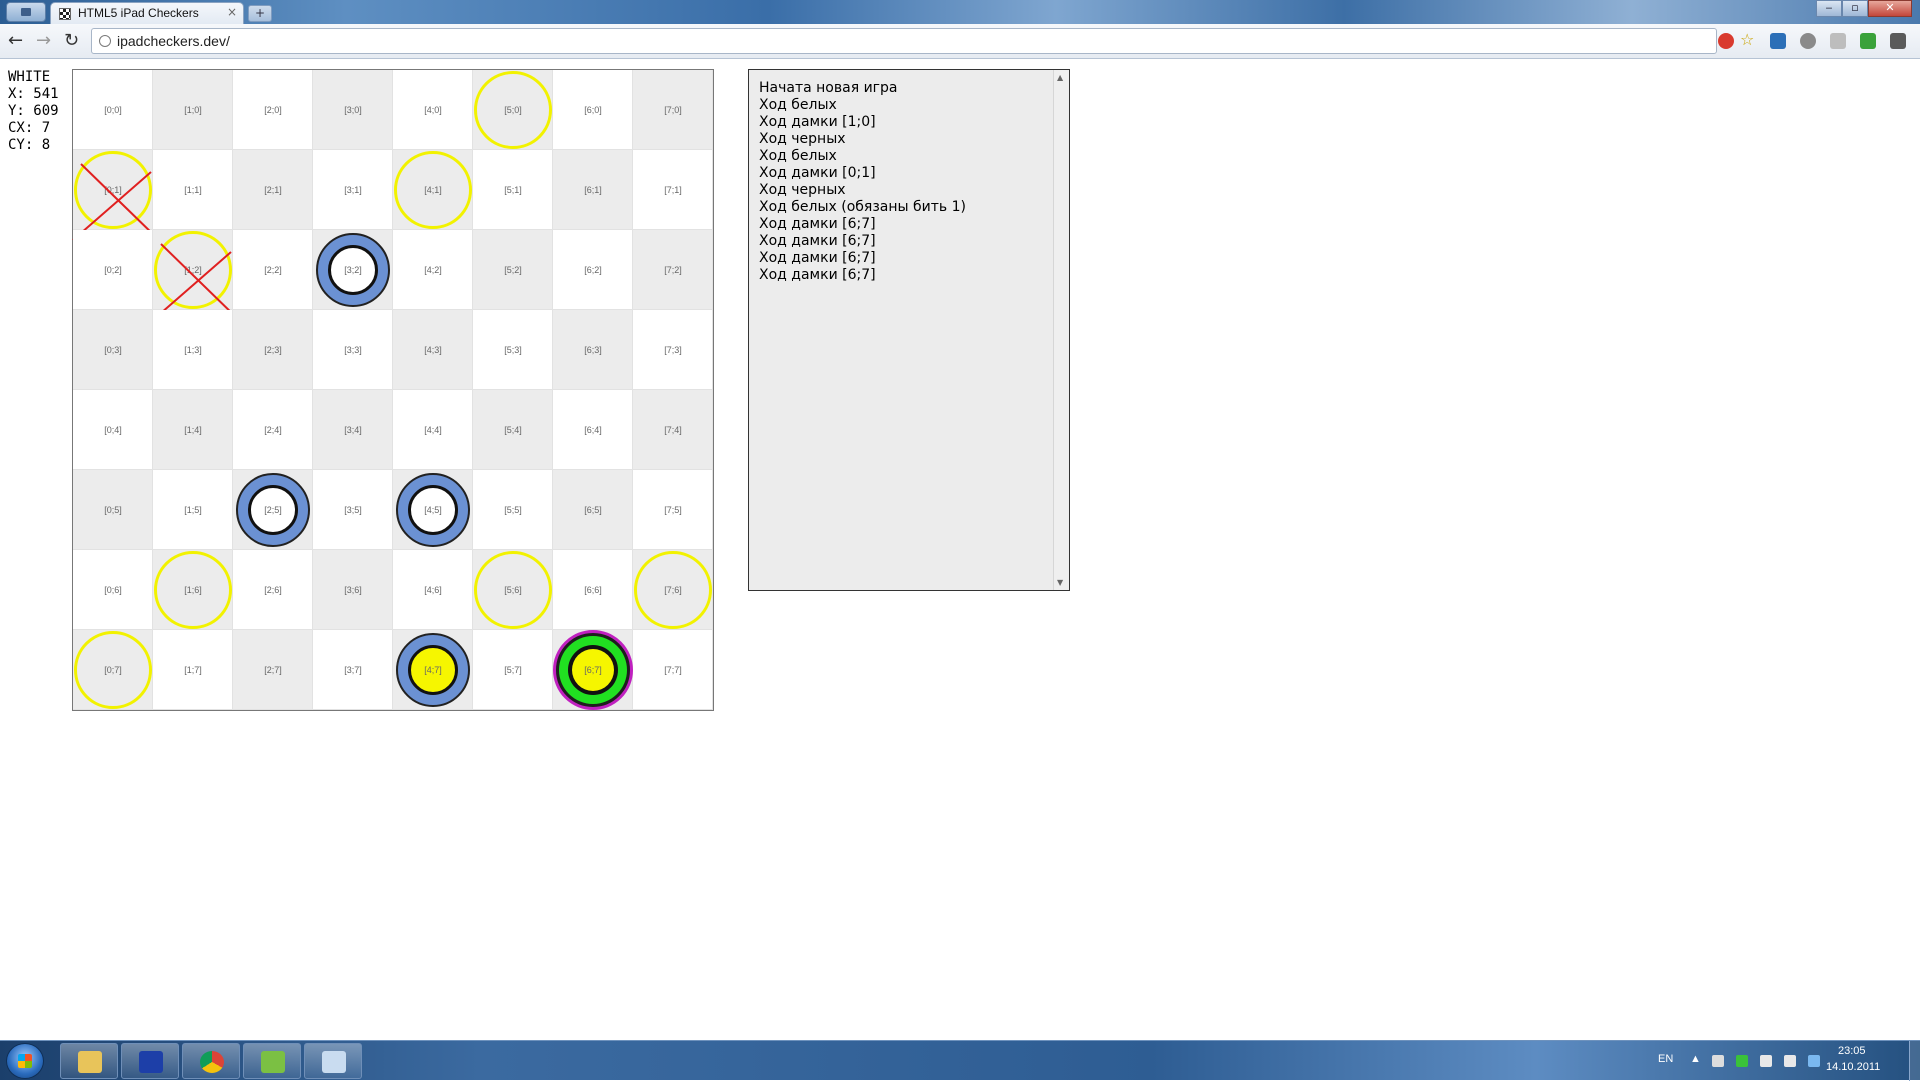 This screenshot has width=1920, height=1081. Describe the element at coordinates (1852, 1051) in the screenshot. I see `clock-time: 23:05` at that location.